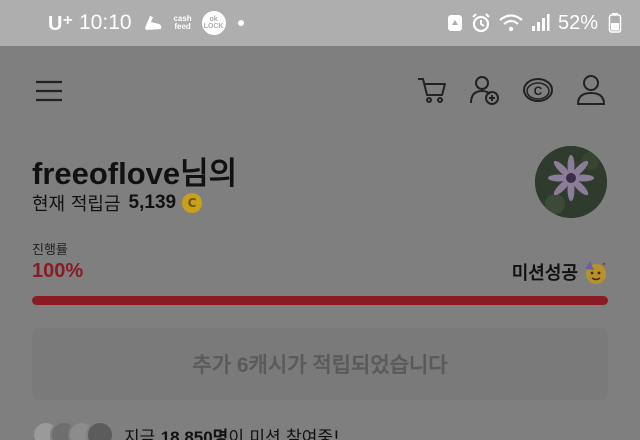  Describe the element at coordinates (320, 23) in the screenshot. I see `status-bar: U⁺ 10:10 cash feed ok LOCK 52%` at that location.